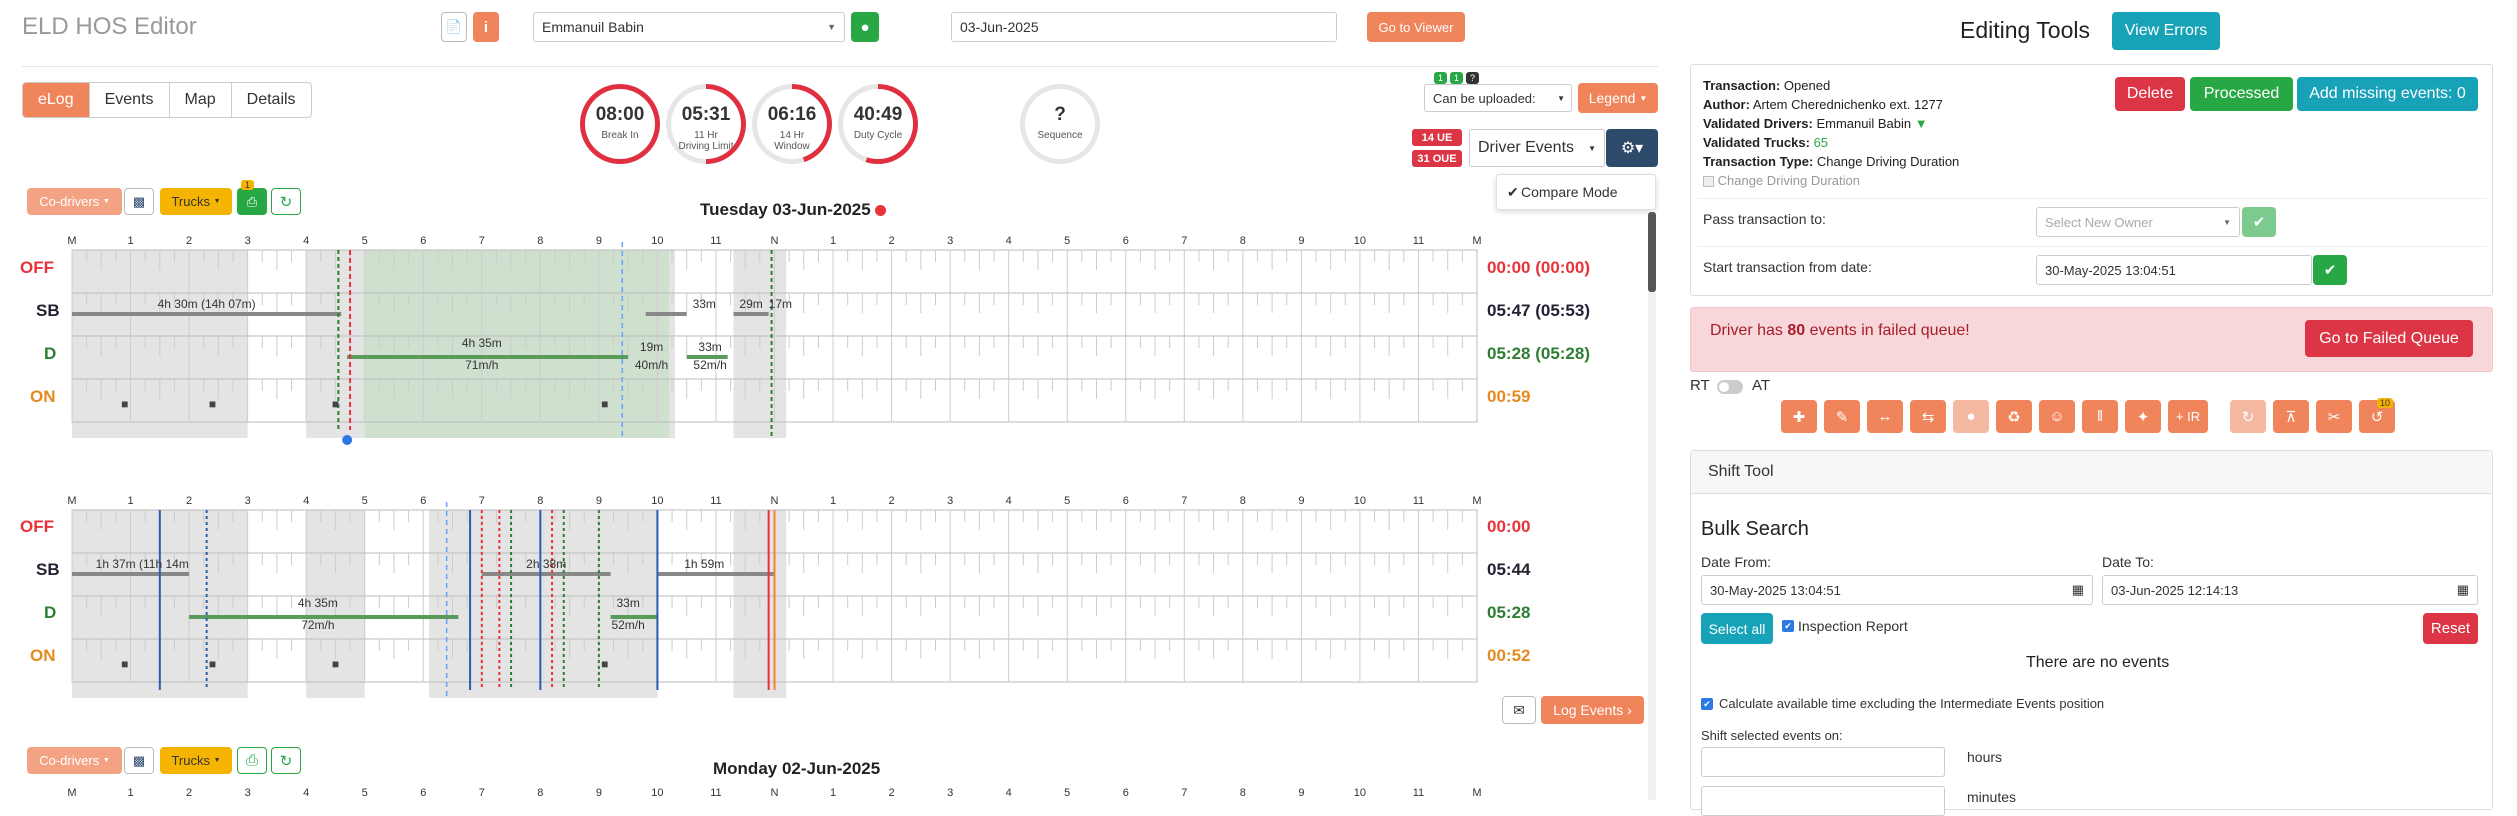 The image size is (2517, 816). Describe the element at coordinates (1144, 27) in the screenshot. I see `date-input: 03-Jun-2025` at that location.